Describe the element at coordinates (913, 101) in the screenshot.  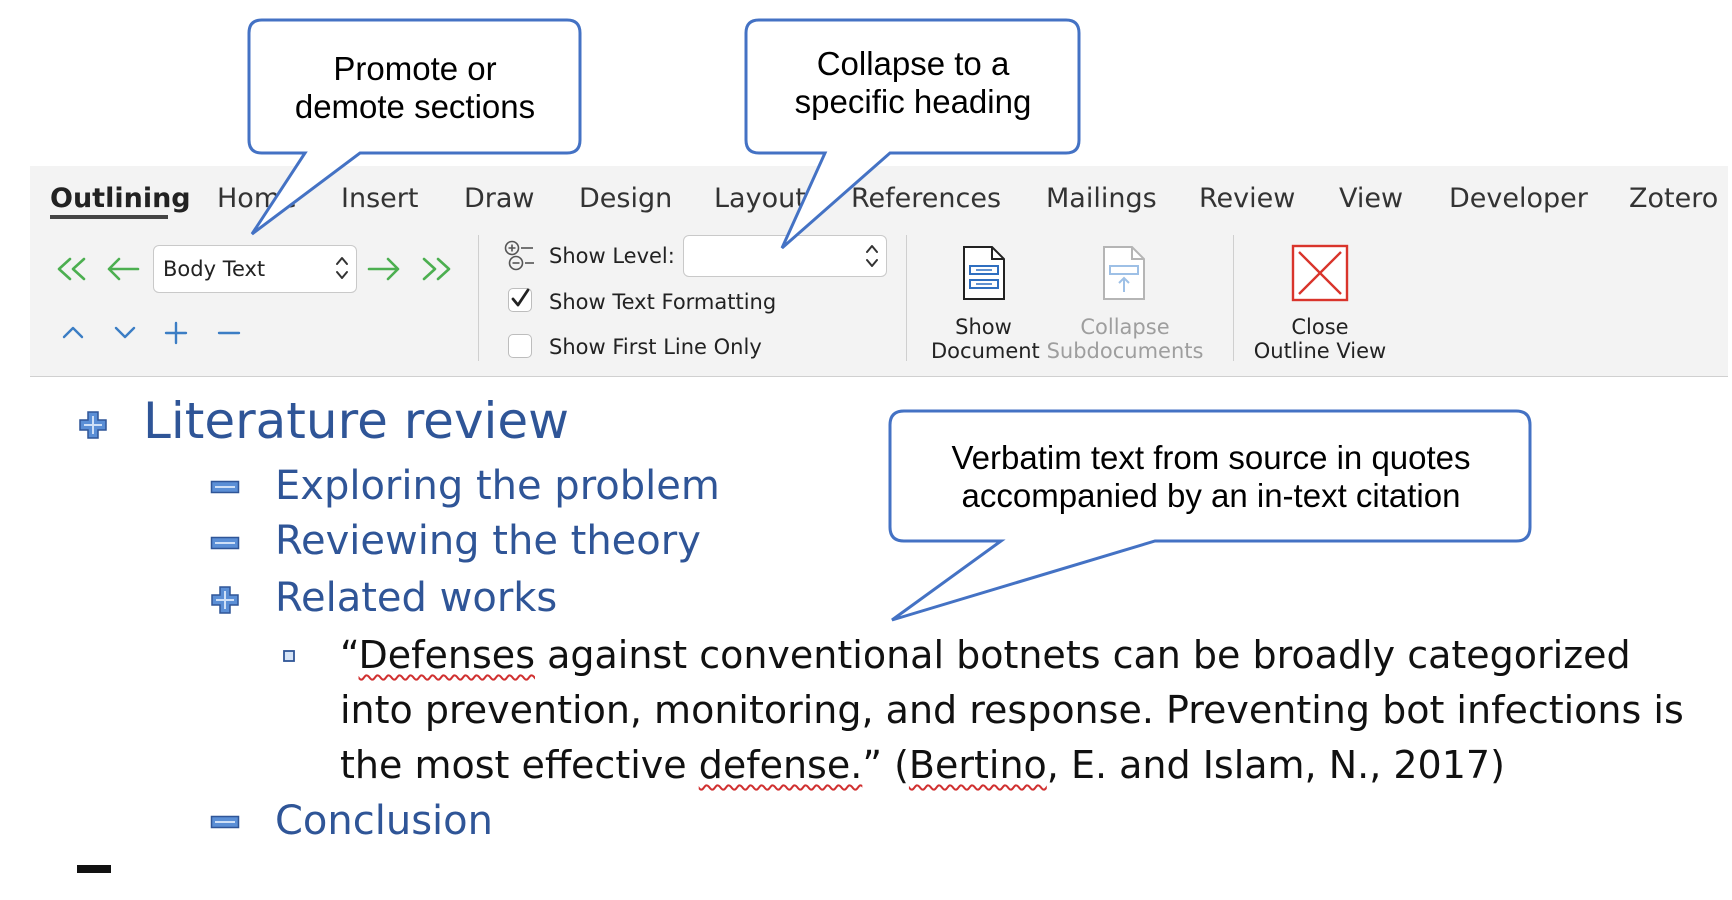
I see `collapse-callout-line2: specific heading` at that location.